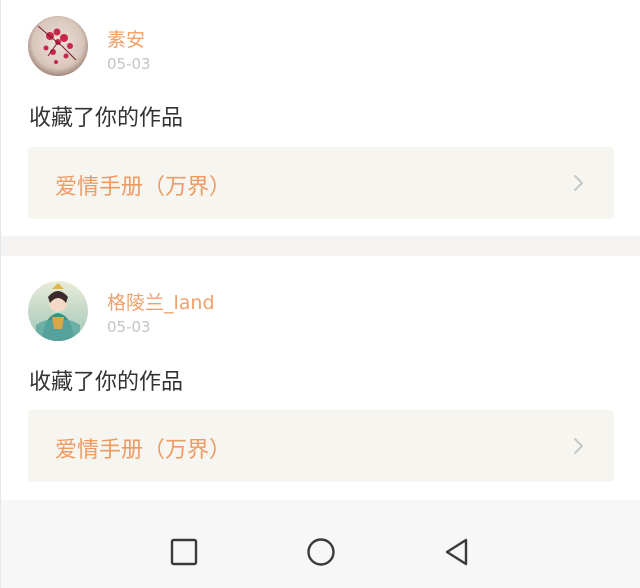  I want to click on illustrated-character-avatar-icon, so click(58, 311).